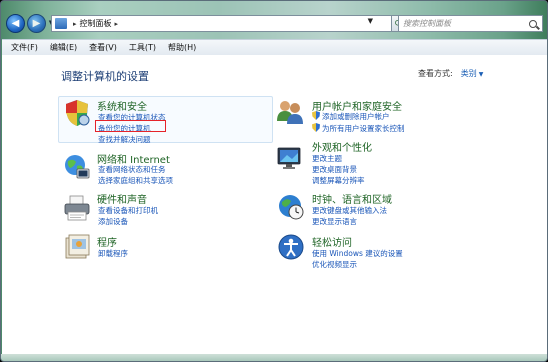  Describe the element at coordinates (327, 158) in the screenshot. I see `link-change-theme: 更改主题` at that location.